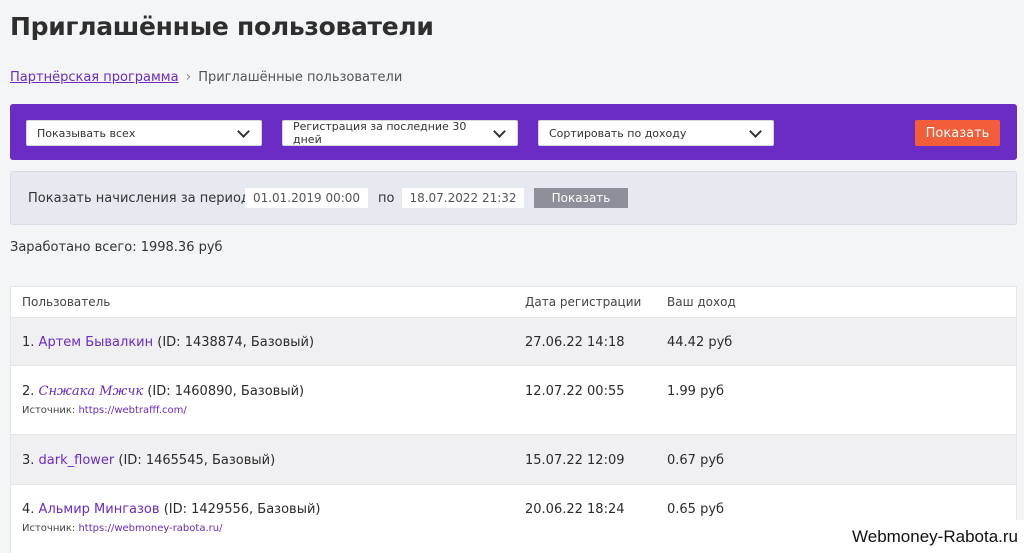  I want to click on period-from-input, so click(306, 198).